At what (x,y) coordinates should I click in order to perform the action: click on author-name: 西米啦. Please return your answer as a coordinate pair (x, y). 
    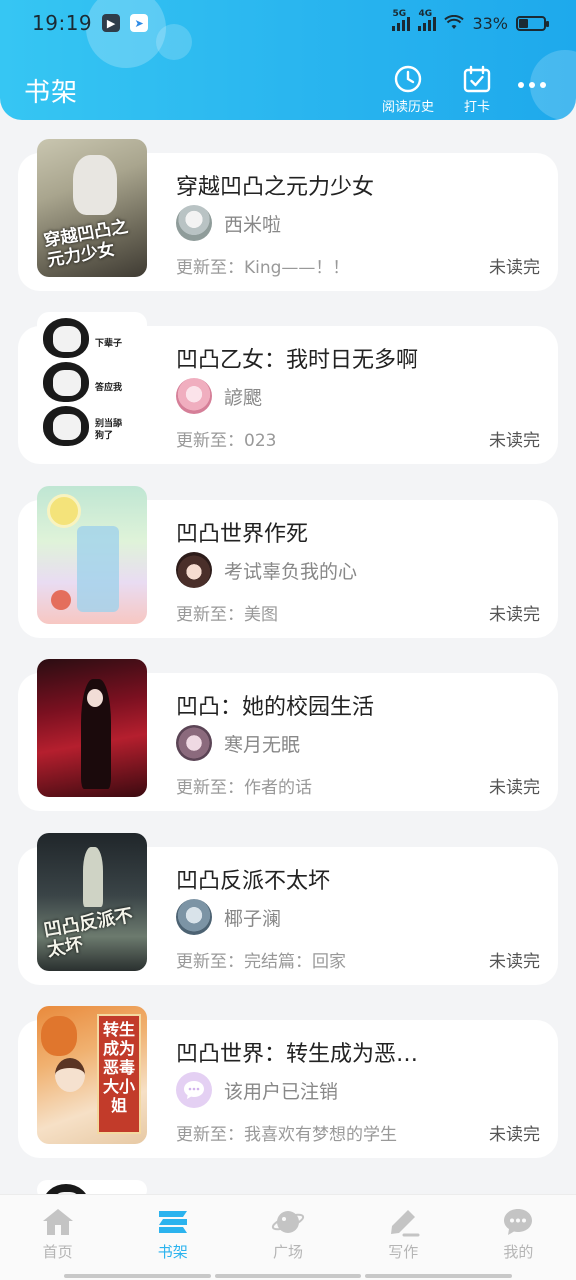
    Looking at the image, I should click on (253, 224).